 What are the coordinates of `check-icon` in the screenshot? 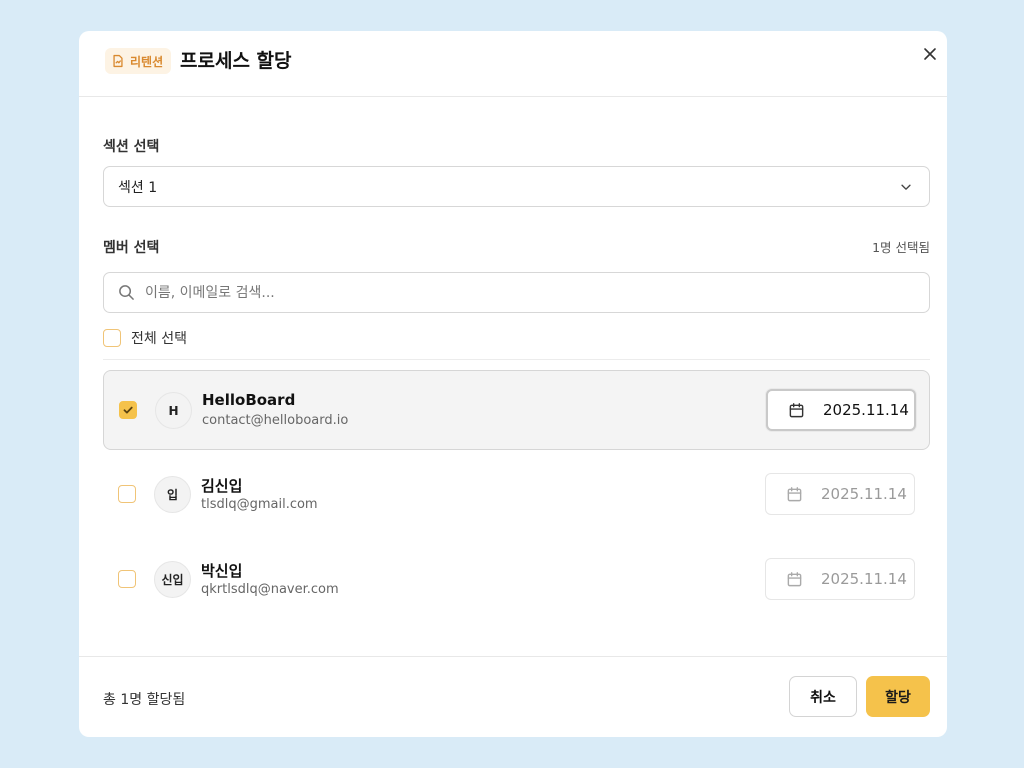 It's located at (128, 410).